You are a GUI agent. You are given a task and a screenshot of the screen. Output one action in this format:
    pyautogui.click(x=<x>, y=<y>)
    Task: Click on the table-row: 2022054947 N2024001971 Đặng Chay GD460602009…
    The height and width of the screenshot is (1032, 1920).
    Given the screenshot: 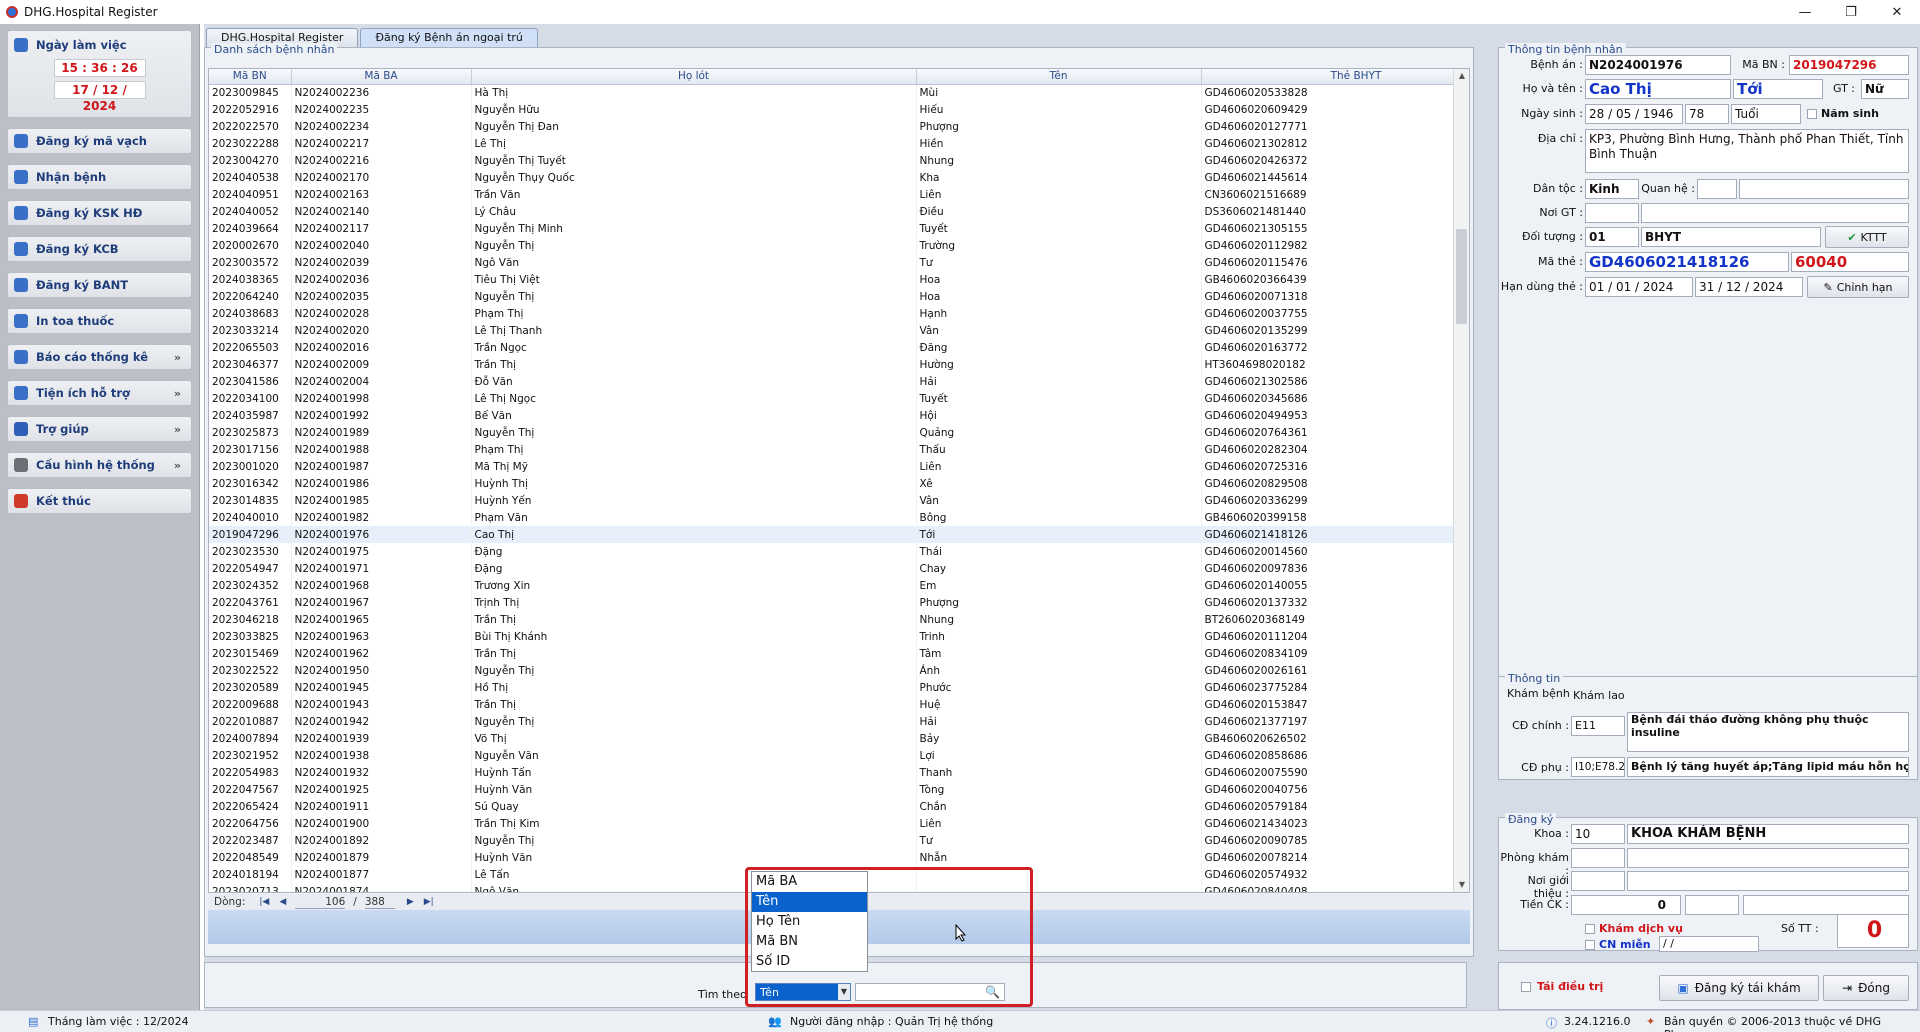 What is the action you would take?
    pyautogui.click(x=839, y=568)
    